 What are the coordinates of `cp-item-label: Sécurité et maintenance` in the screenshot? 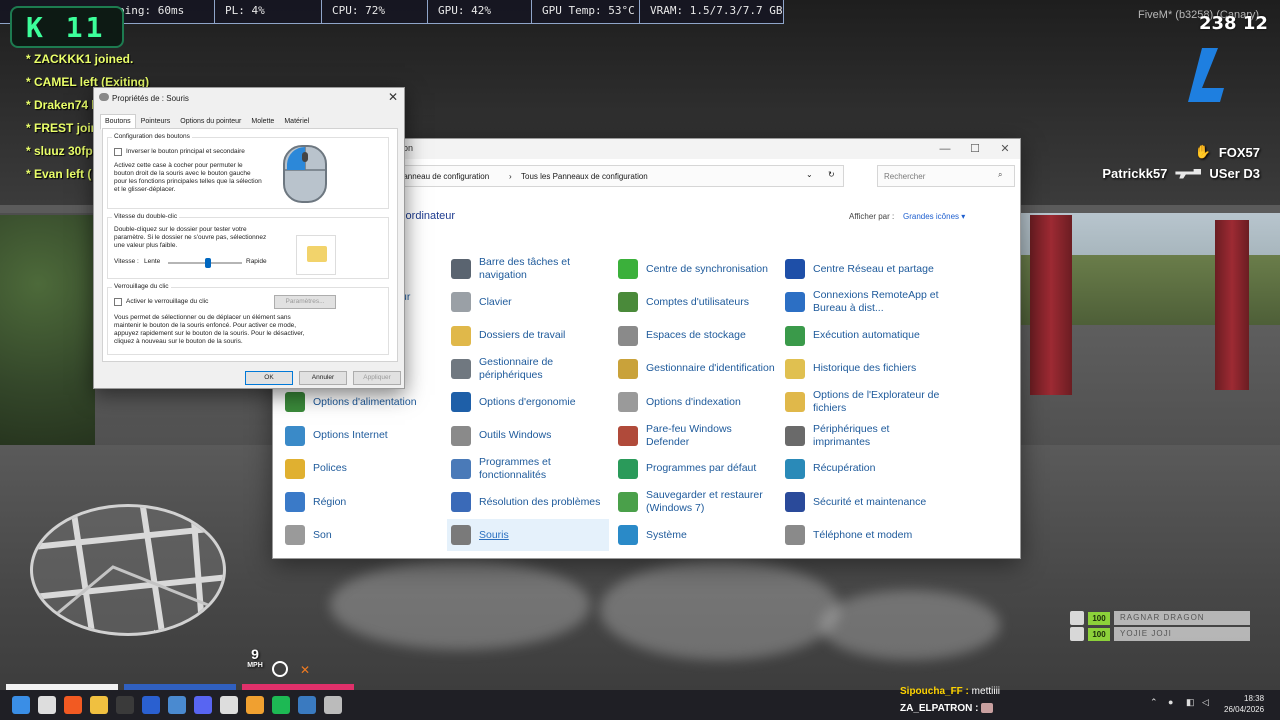 It's located at (869, 502).